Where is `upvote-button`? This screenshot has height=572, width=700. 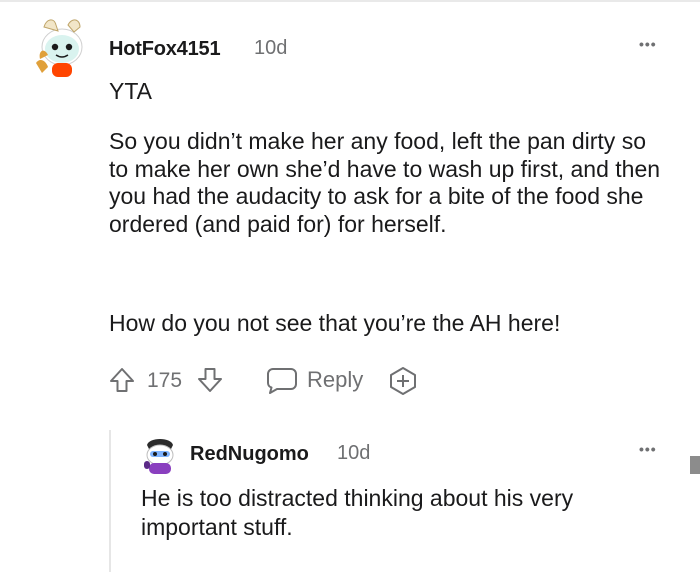
upvote-button is located at coordinates (122, 380).